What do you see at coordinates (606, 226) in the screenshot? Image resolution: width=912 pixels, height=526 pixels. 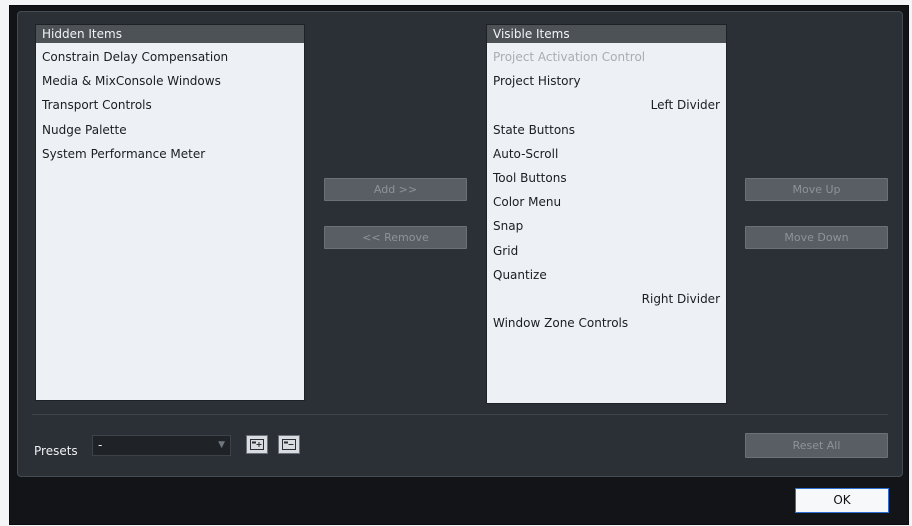 I see `visible-item: Snap` at bounding box center [606, 226].